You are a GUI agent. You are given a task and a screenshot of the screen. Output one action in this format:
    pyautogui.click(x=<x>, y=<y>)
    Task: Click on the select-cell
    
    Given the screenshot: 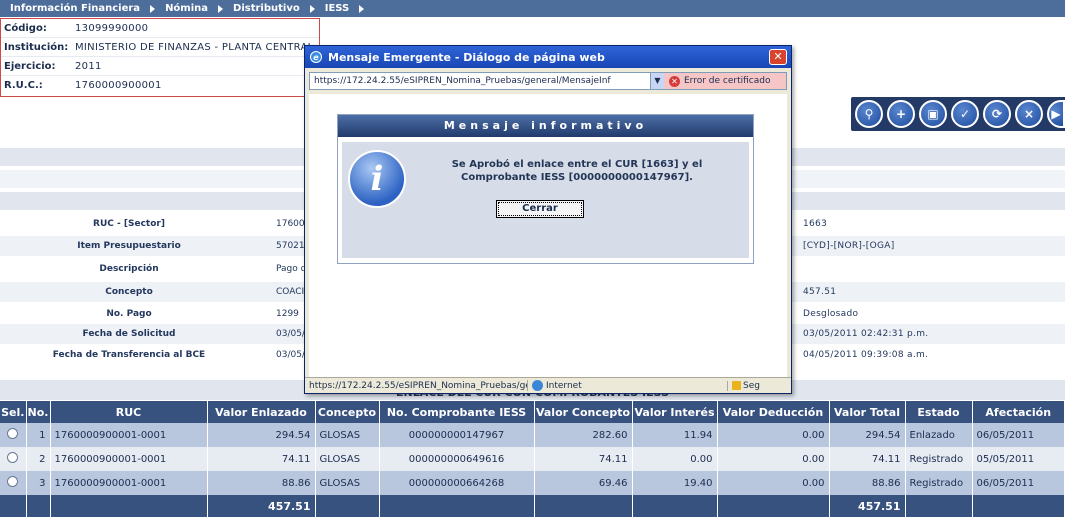 What is the action you would take?
    pyautogui.click(x=13, y=459)
    